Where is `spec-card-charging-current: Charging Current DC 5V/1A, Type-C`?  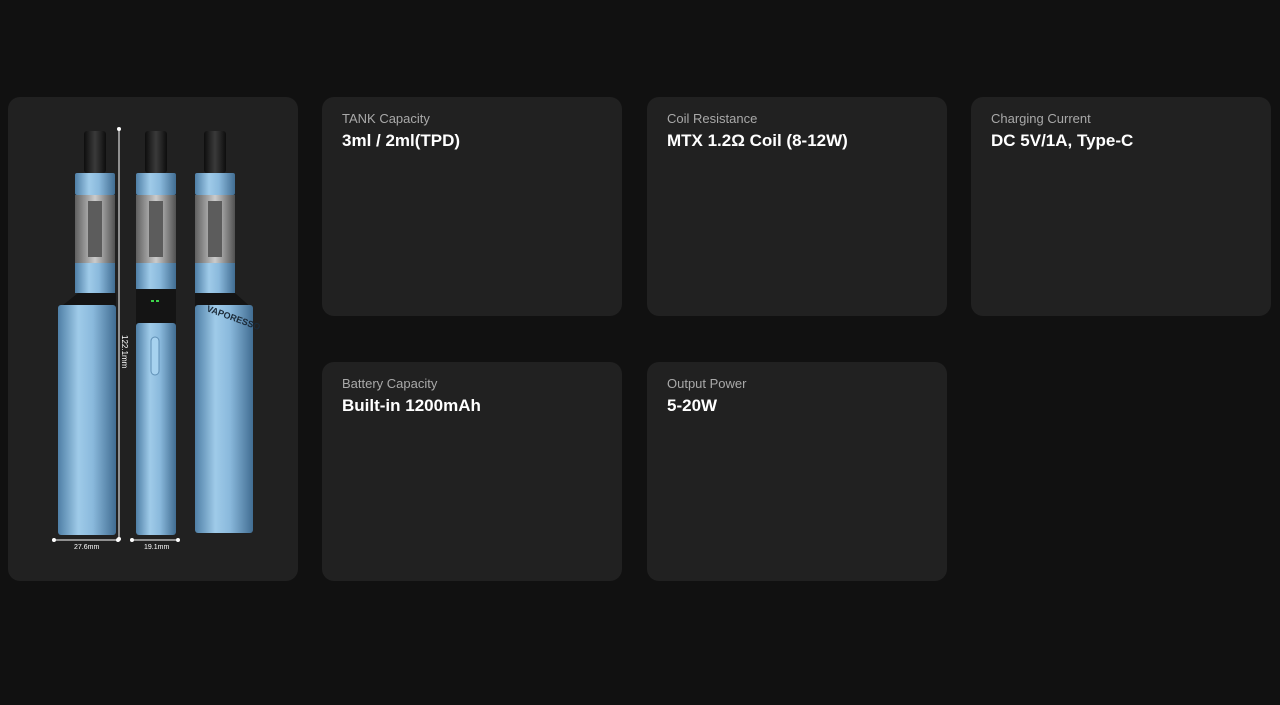 spec-card-charging-current: Charging Current DC 5V/1A, Type-C is located at coordinates (1121, 206).